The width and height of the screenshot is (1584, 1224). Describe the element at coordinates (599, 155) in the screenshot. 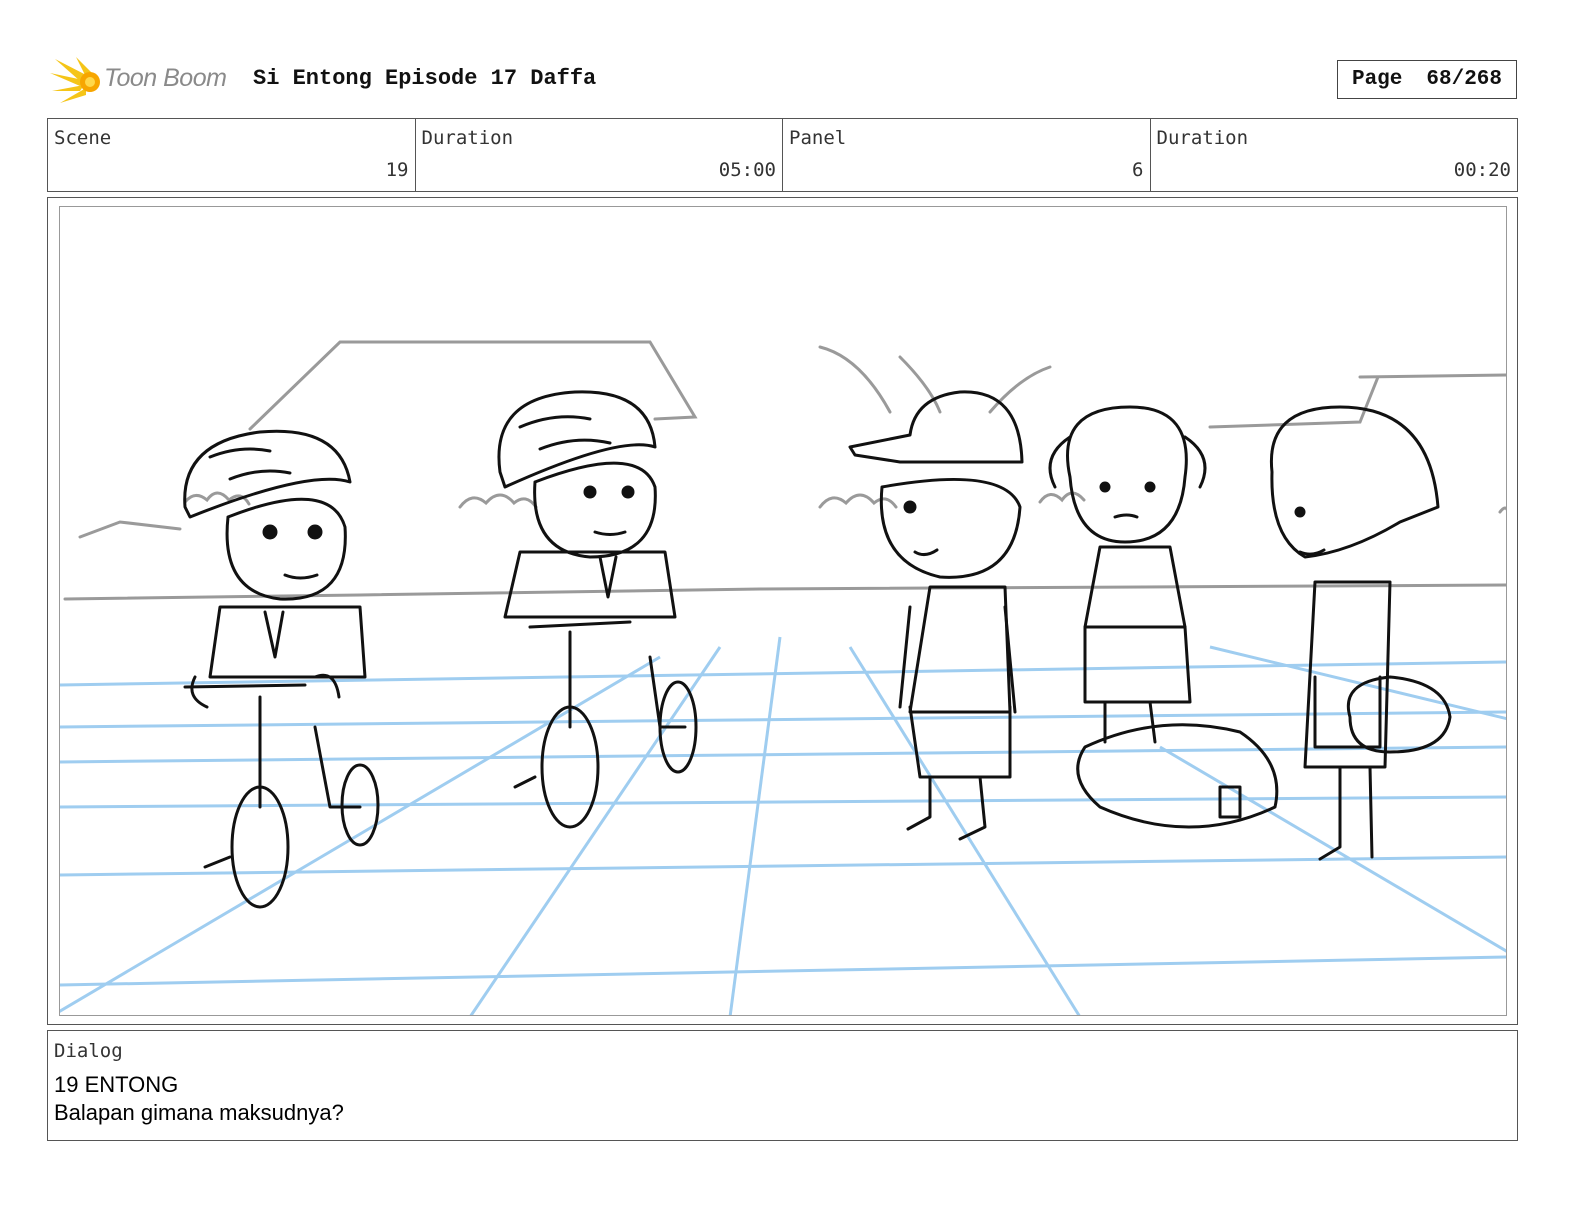

I see `scene-duration-cell: Duration 05:00` at that location.